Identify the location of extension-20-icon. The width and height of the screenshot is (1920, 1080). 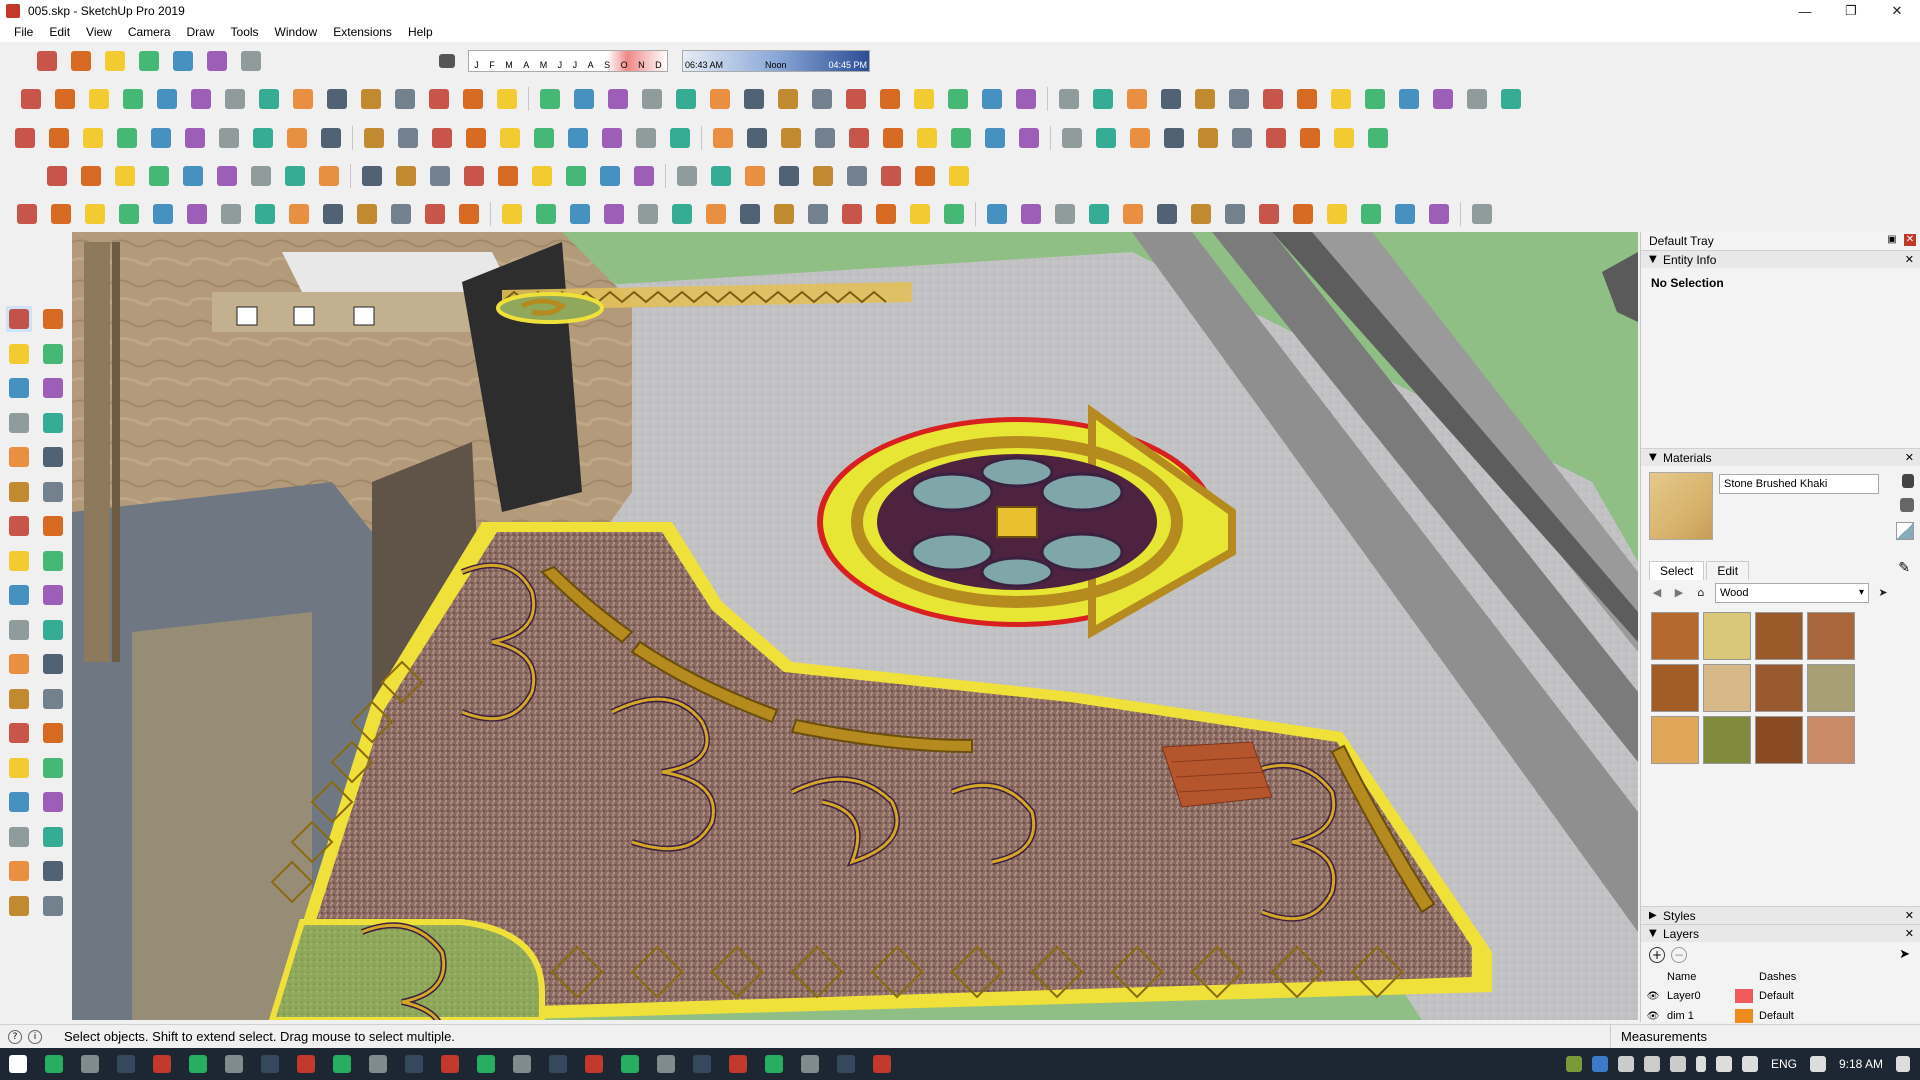
(686, 99).